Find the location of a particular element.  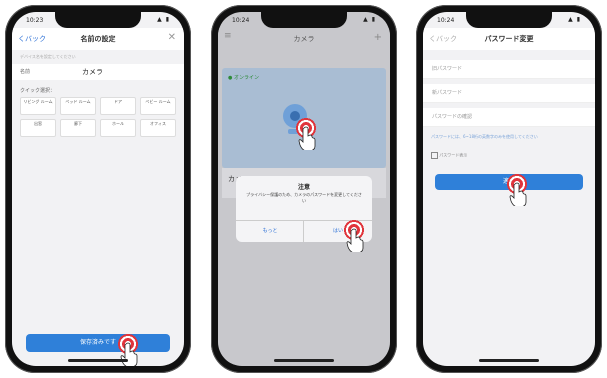

quick-option: ドア is located at coordinates (118, 106).